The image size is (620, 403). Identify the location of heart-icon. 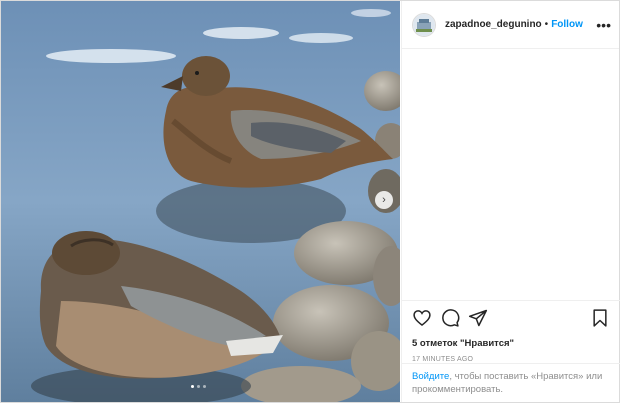
(422, 318).